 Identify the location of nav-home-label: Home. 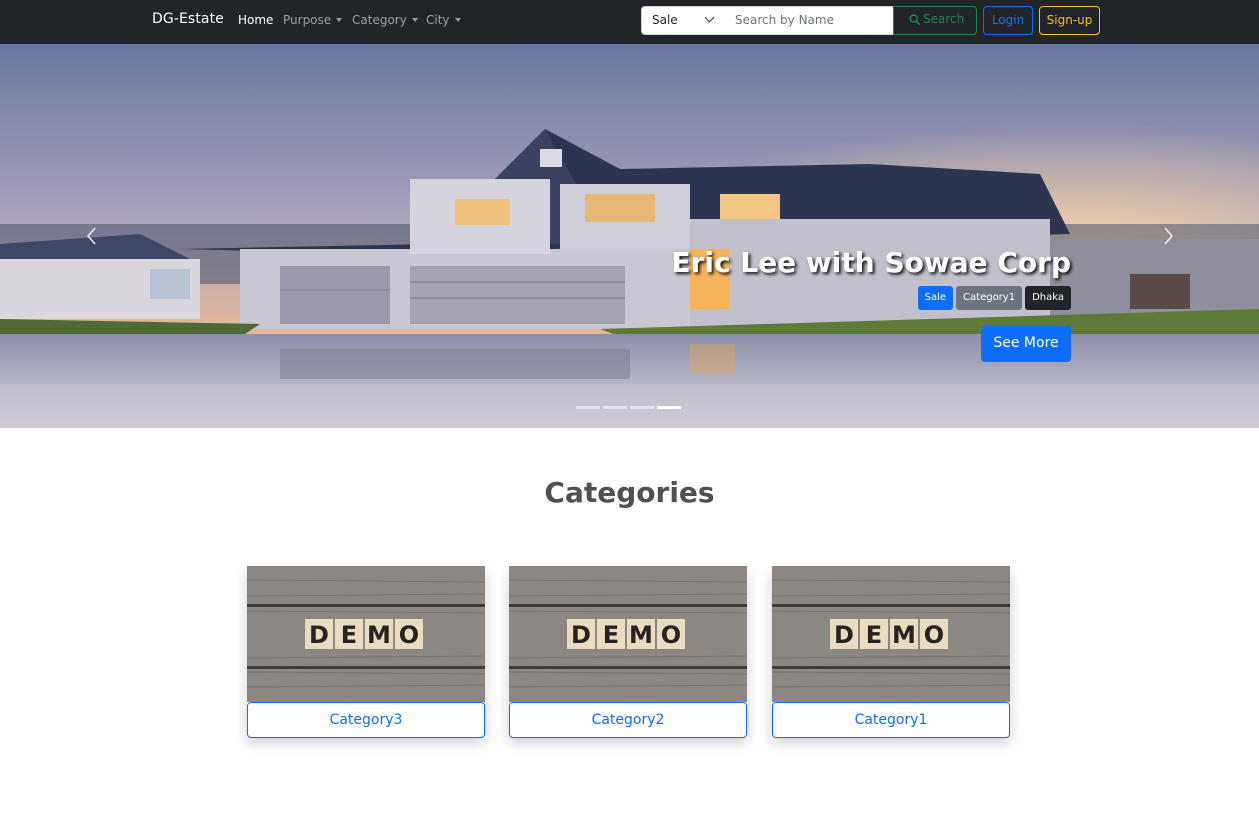
(256, 20).